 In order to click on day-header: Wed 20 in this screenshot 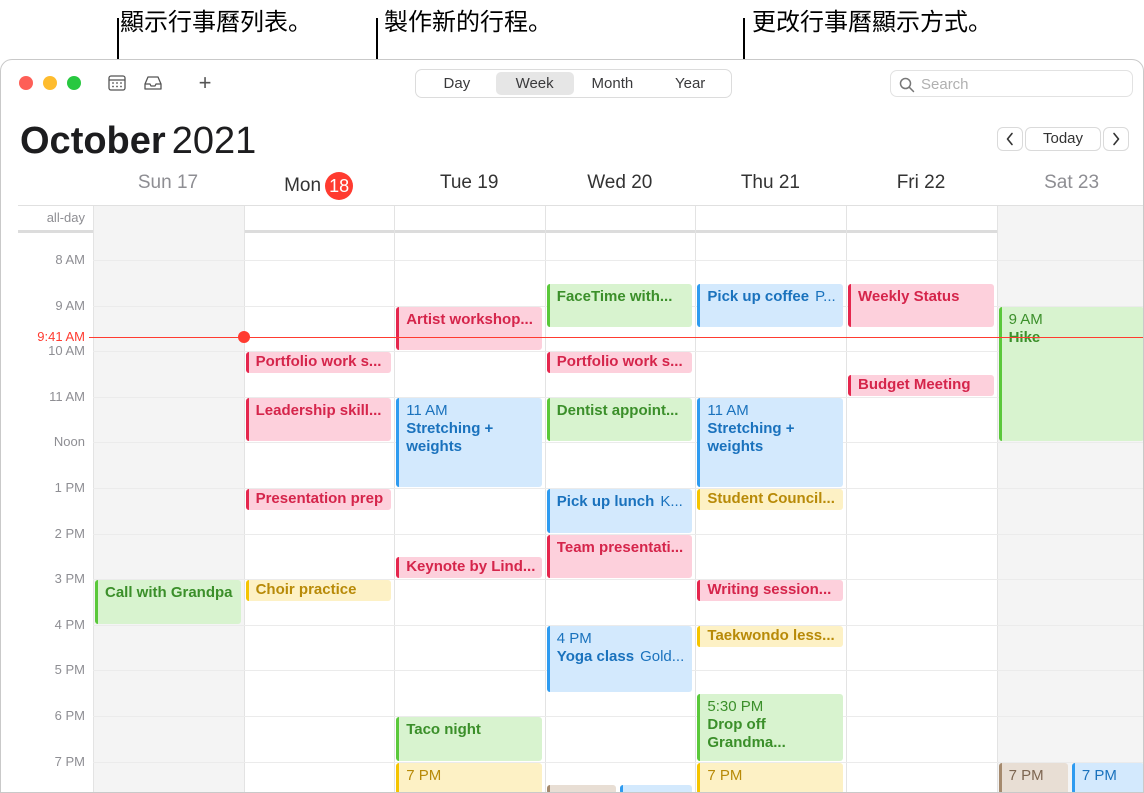, I will do `click(620, 183)`.